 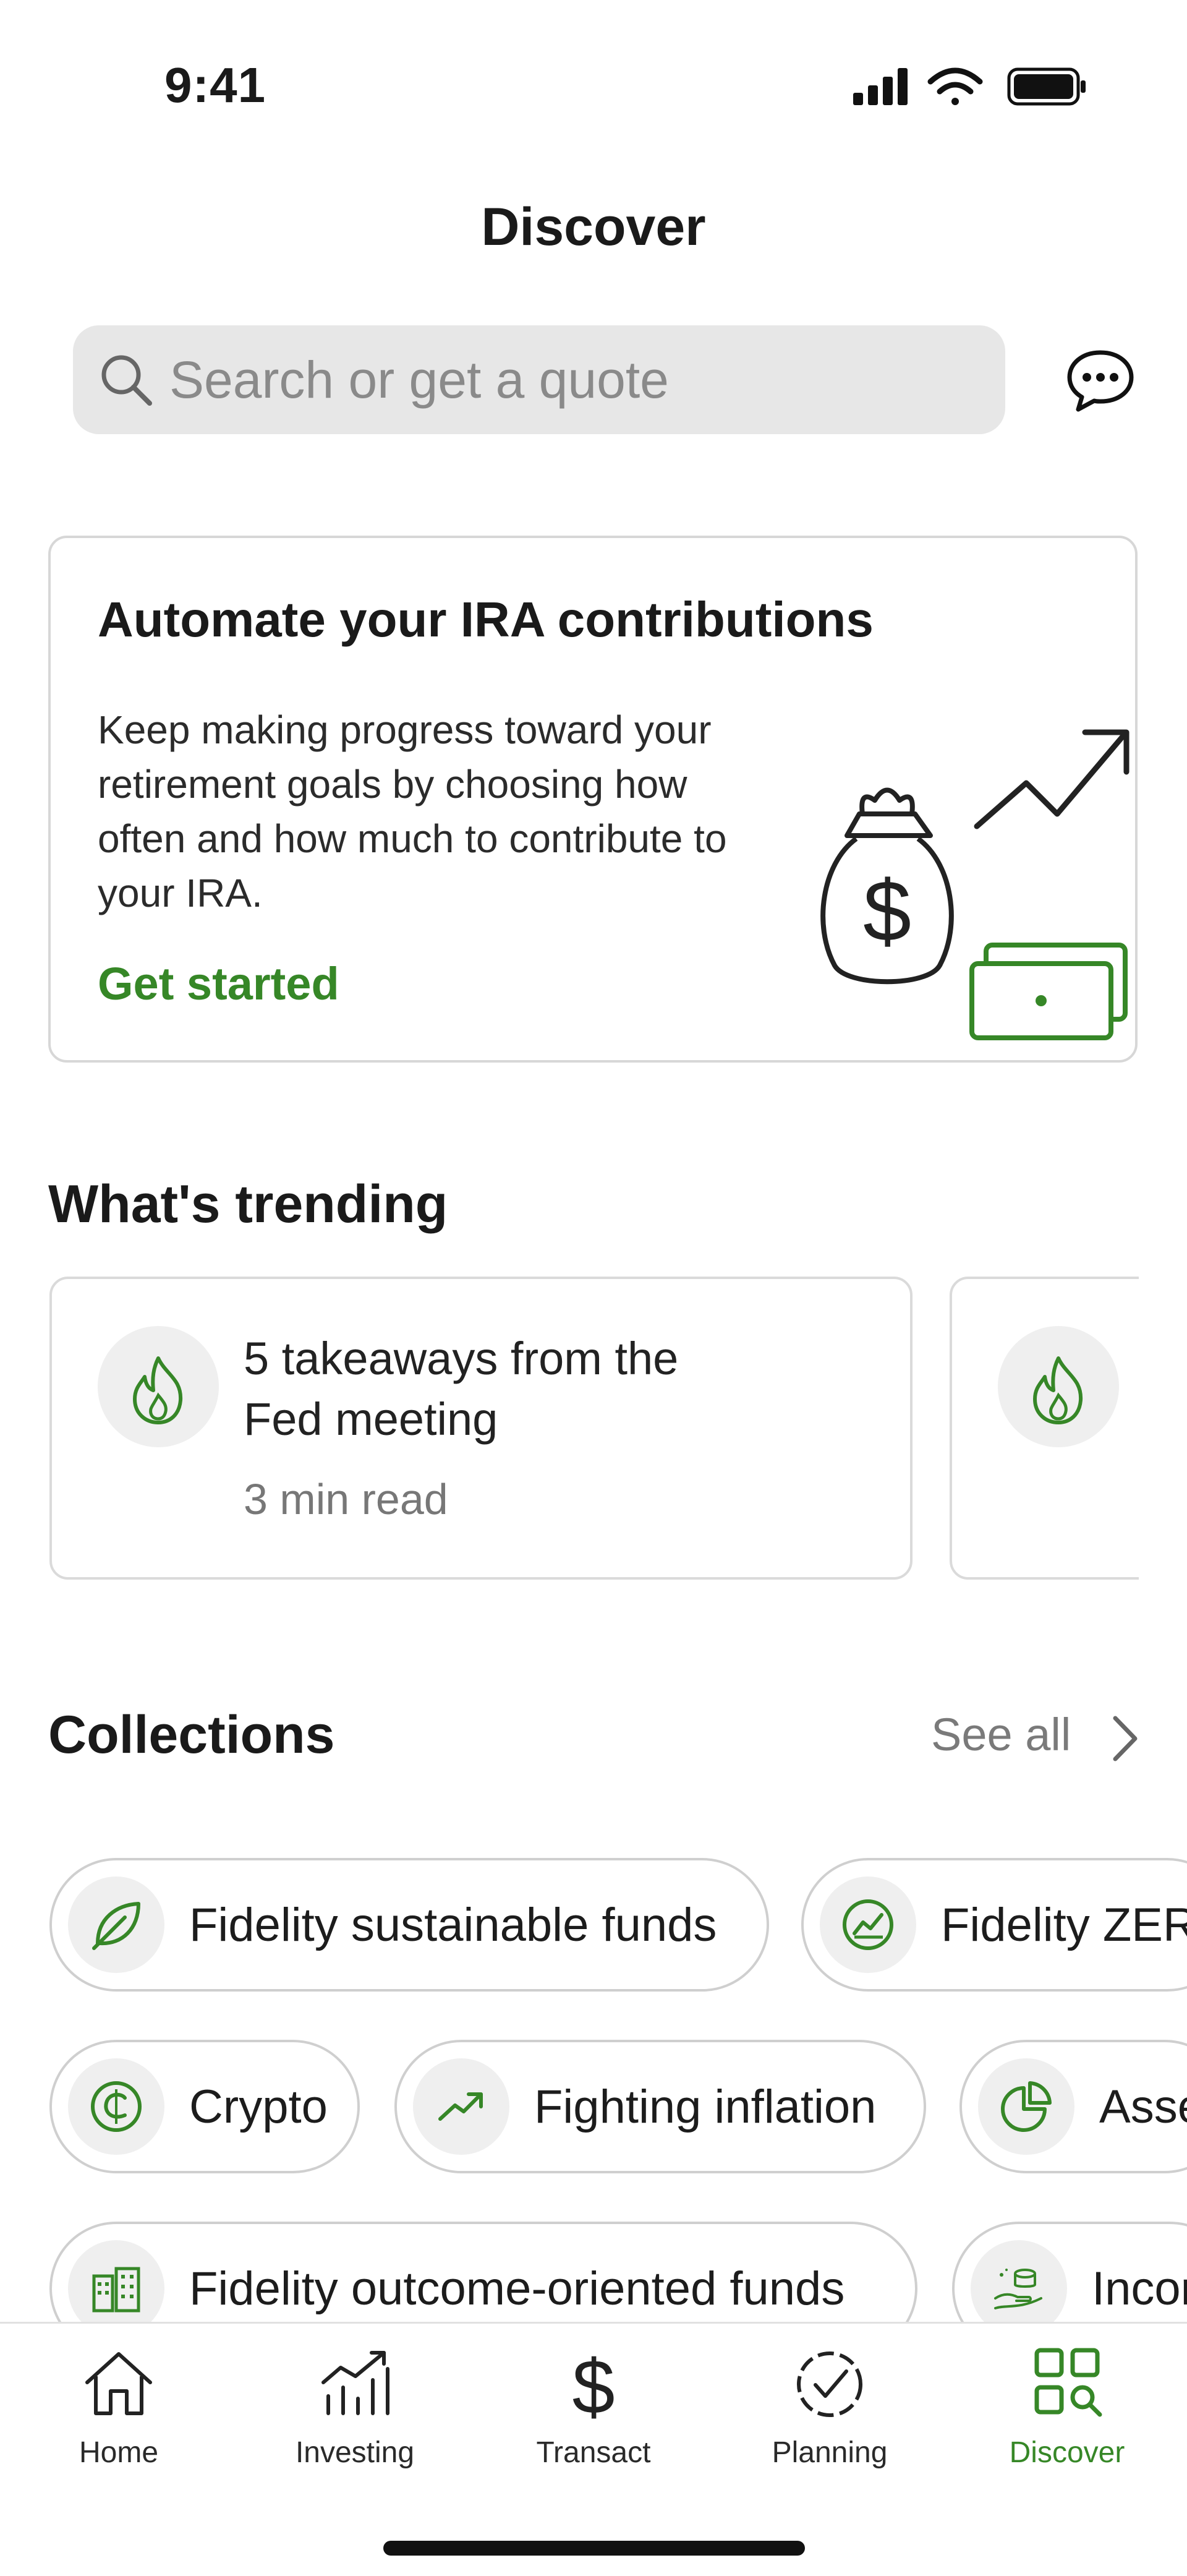 What do you see at coordinates (1026, 2106) in the screenshot?
I see `pie-chart-icon` at bounding box center [1026, 2106].